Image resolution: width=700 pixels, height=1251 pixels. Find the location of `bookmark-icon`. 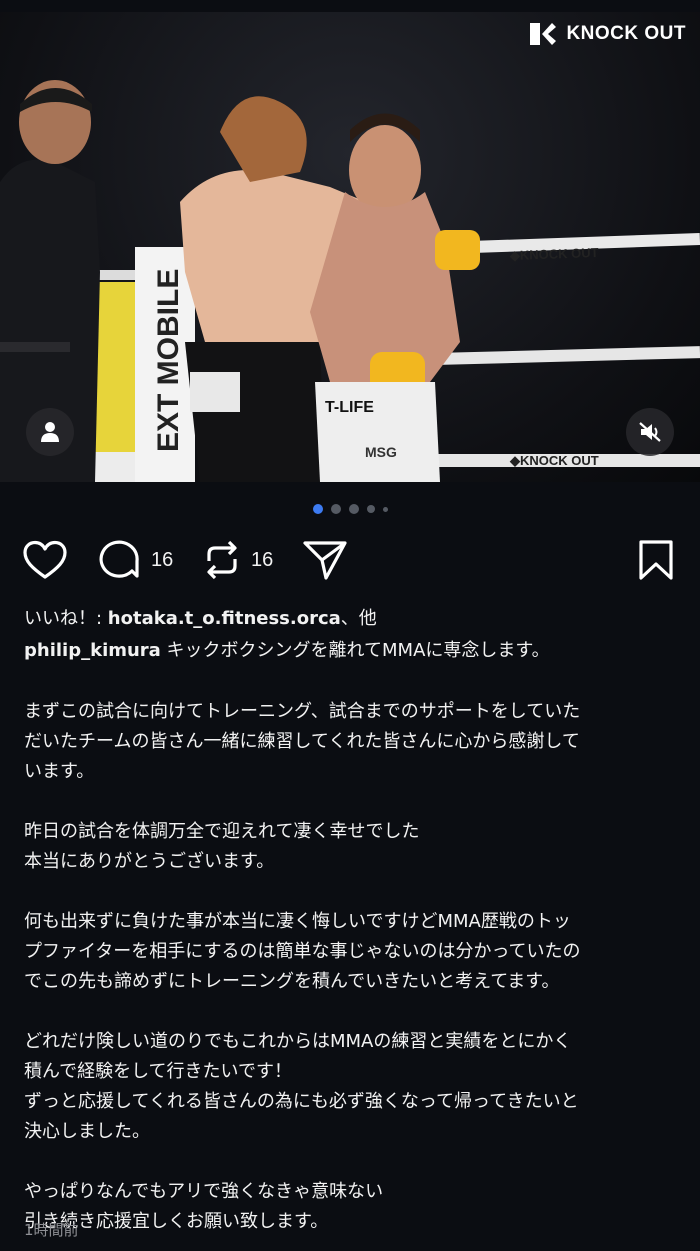

bookmark-icon is located at coordinates (656, 560).